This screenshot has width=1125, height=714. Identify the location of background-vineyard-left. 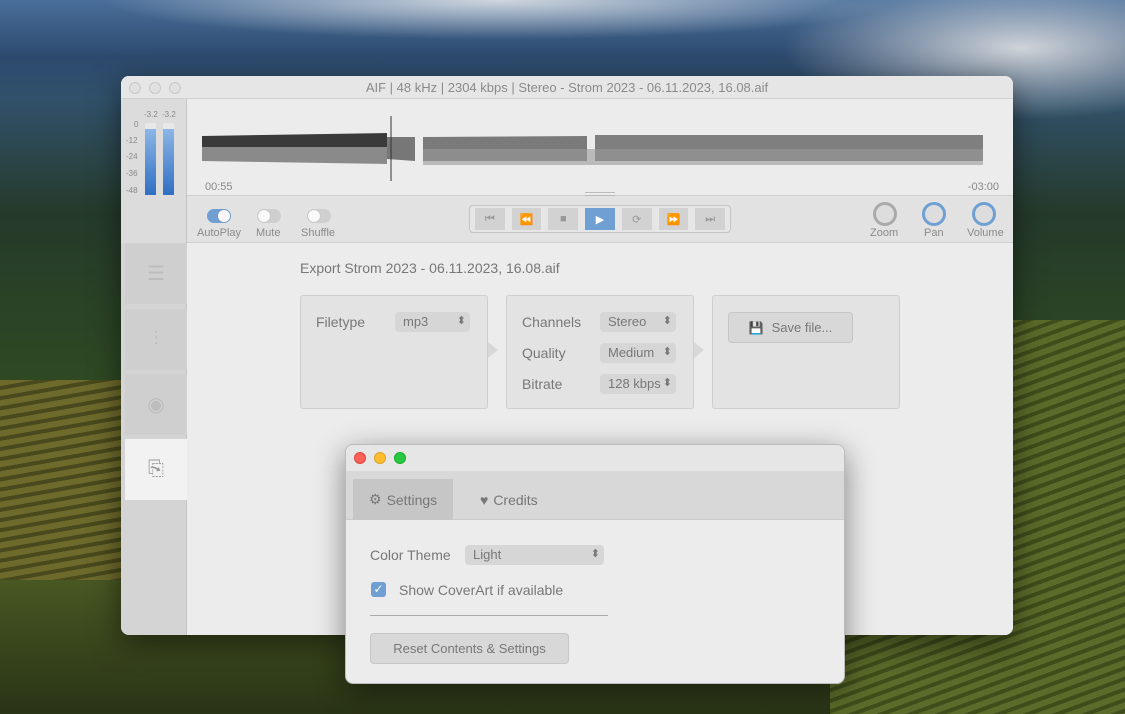
(60, 480).